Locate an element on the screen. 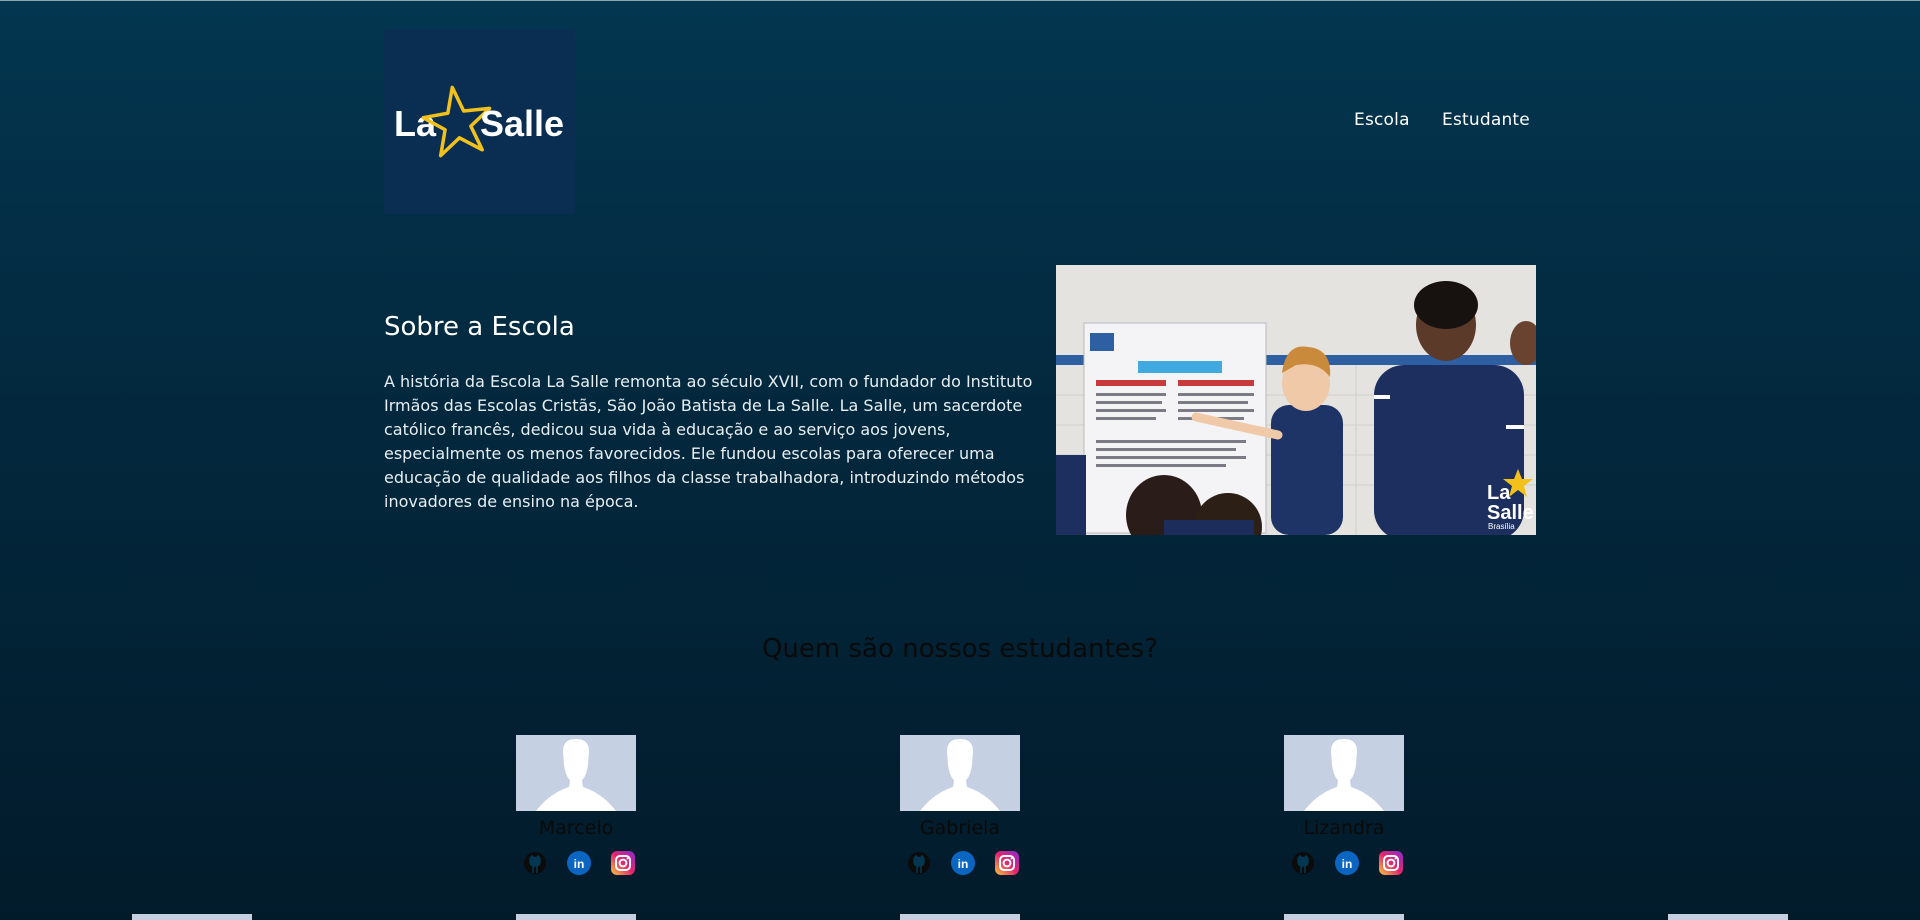 The width and height of the screenshot is (1920, 920). site-logo: La Salle is located at coordinates (479, 121).